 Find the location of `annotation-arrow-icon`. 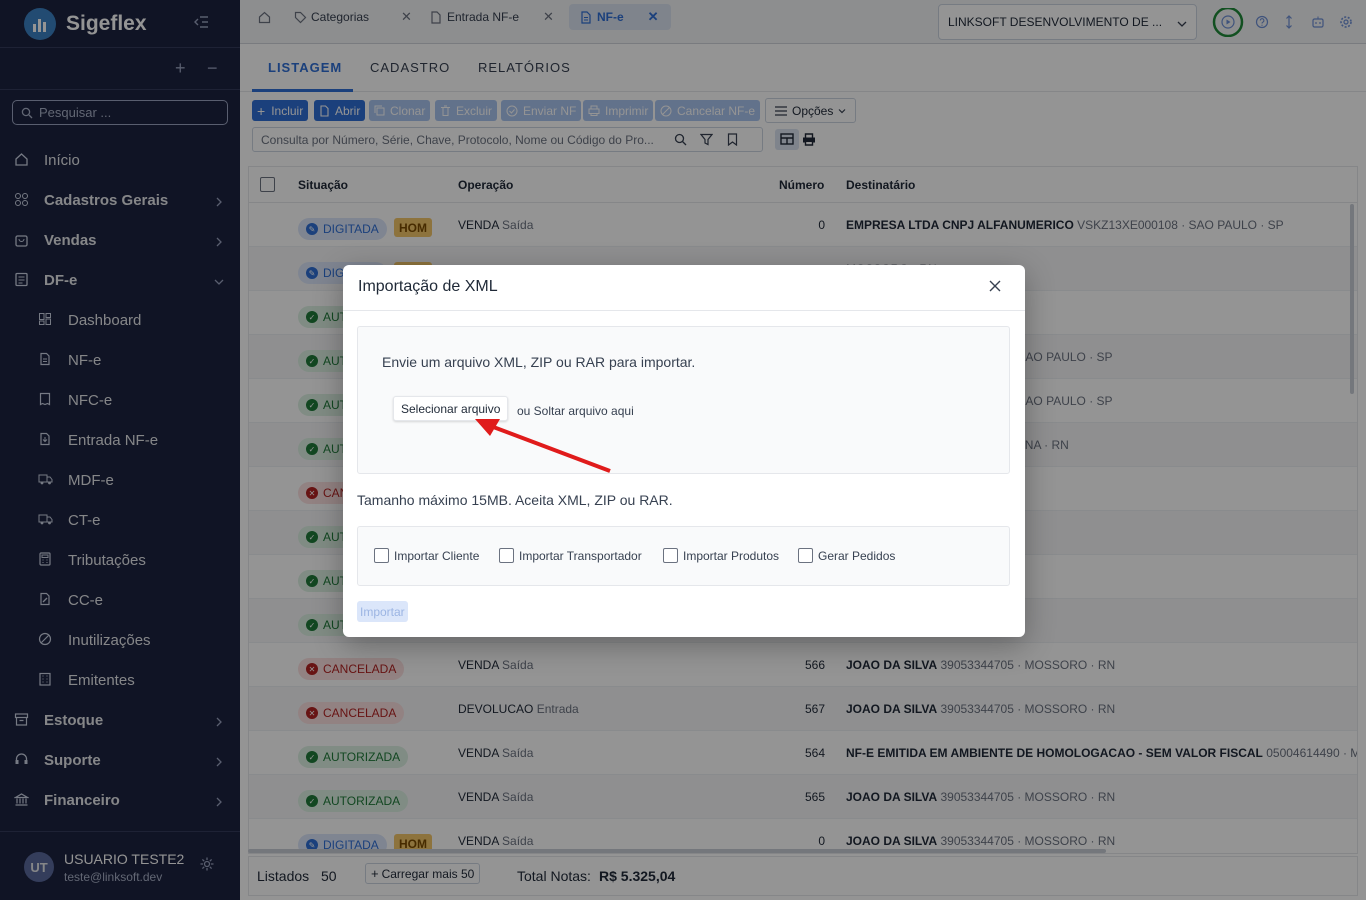

annotation-arrow-icon is located at coordinates (543, 446).